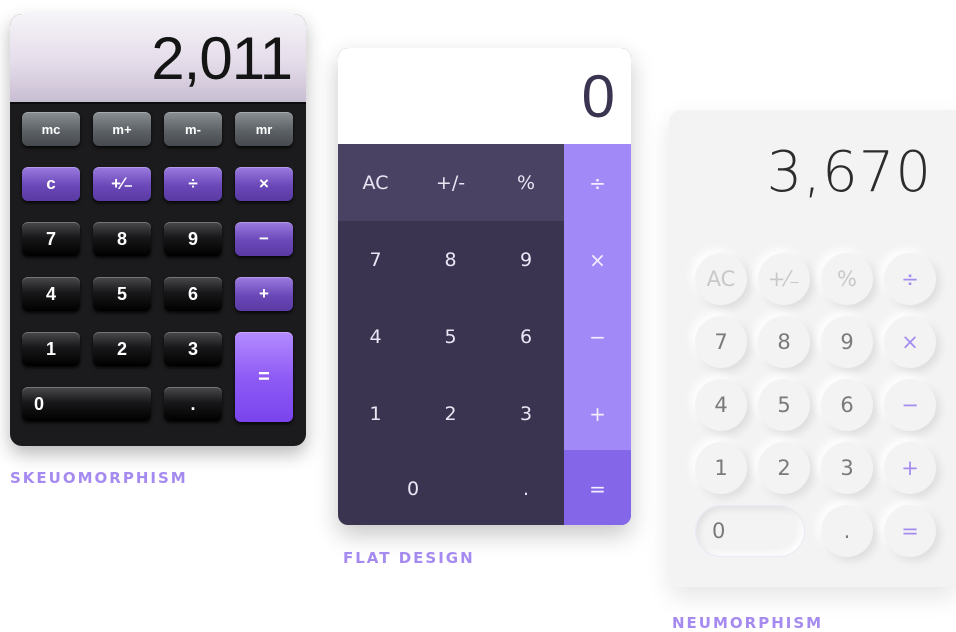  Describe the element at coordinates (910, 531) in the screenshot. I see `neu-equals-button: =` at that location.